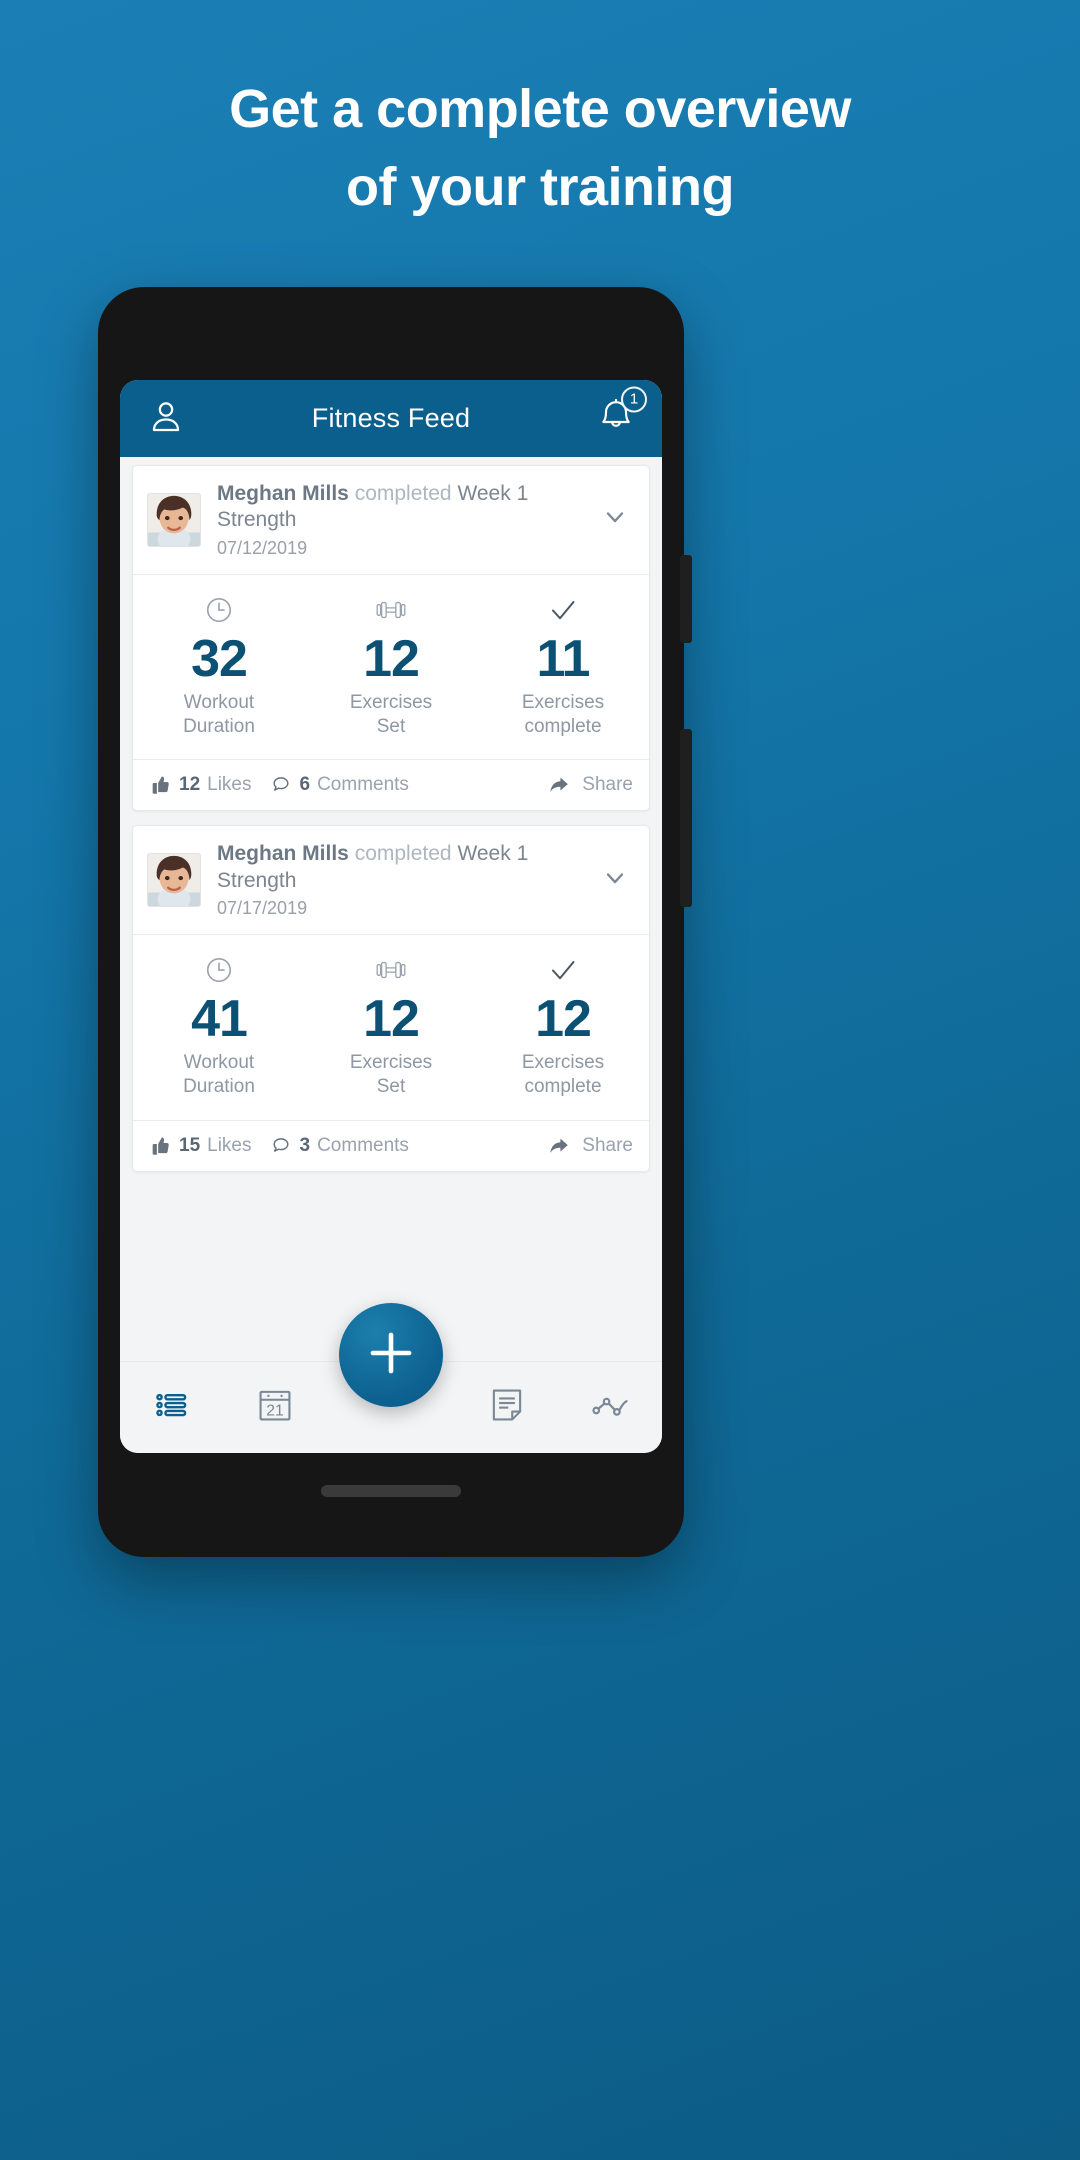 The height and width of the screenshot is (2160, 1080). Describe the element at coordinates (391, 1491) in the screenshot. I see `home-indicator` at that location.